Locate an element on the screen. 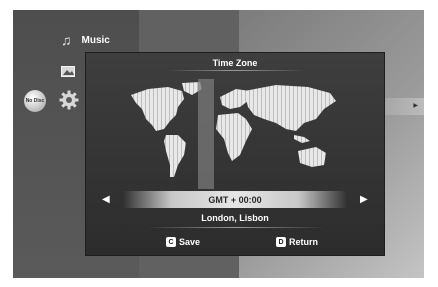 This screenshot has height=287, width=438. footer-divider is located at coordinates (236, 227).